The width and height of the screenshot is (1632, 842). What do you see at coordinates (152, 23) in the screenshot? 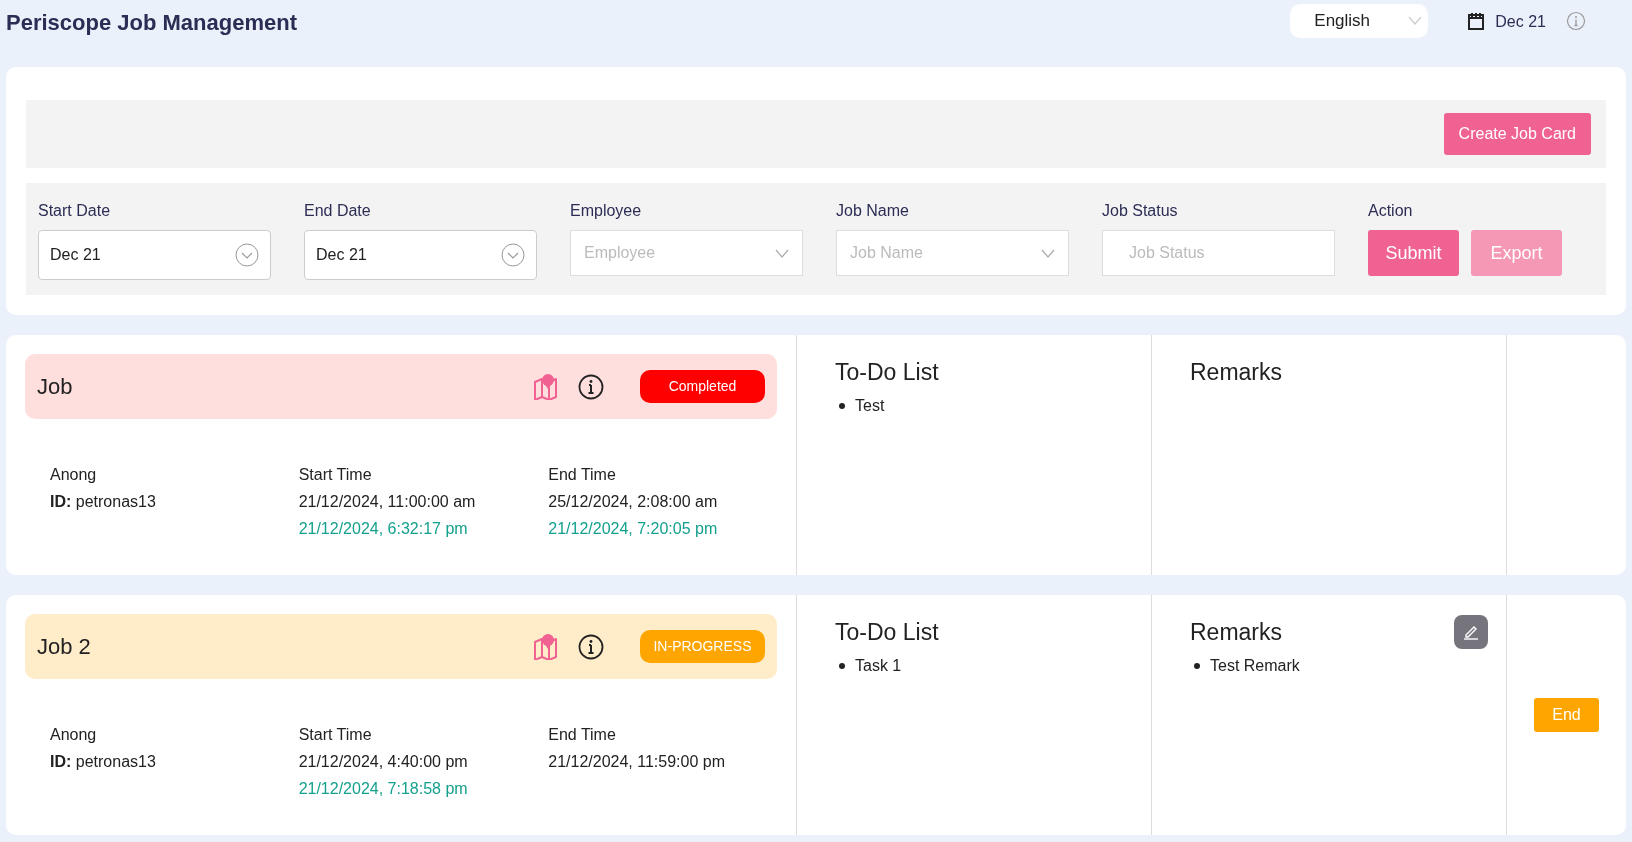
I see `app-title: Periscope Job Management` at bounding box center [152, 23].